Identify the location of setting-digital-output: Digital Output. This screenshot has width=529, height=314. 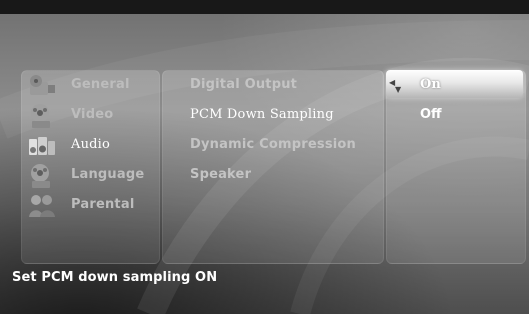
(243, 84).